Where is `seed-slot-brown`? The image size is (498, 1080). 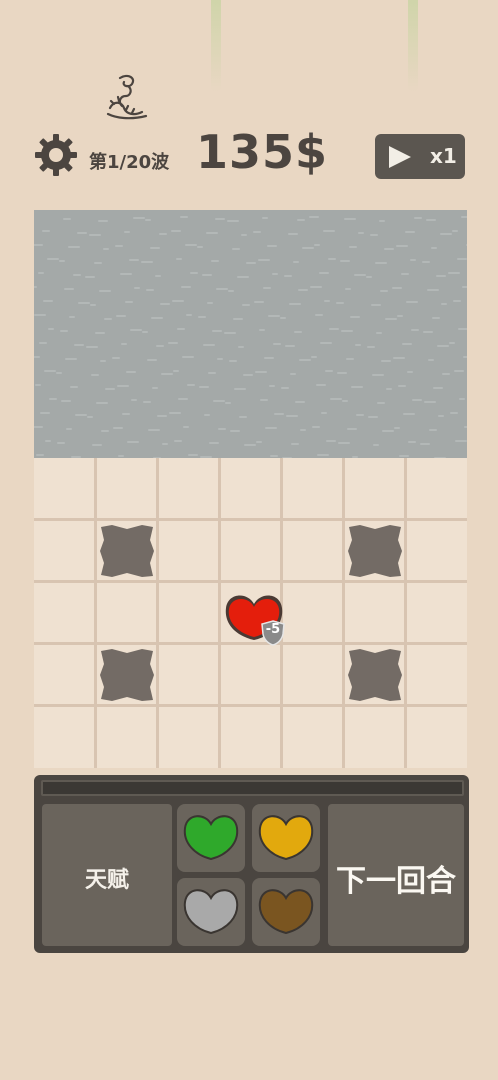
seed-slot-brown is located at coordinates (286, 912).